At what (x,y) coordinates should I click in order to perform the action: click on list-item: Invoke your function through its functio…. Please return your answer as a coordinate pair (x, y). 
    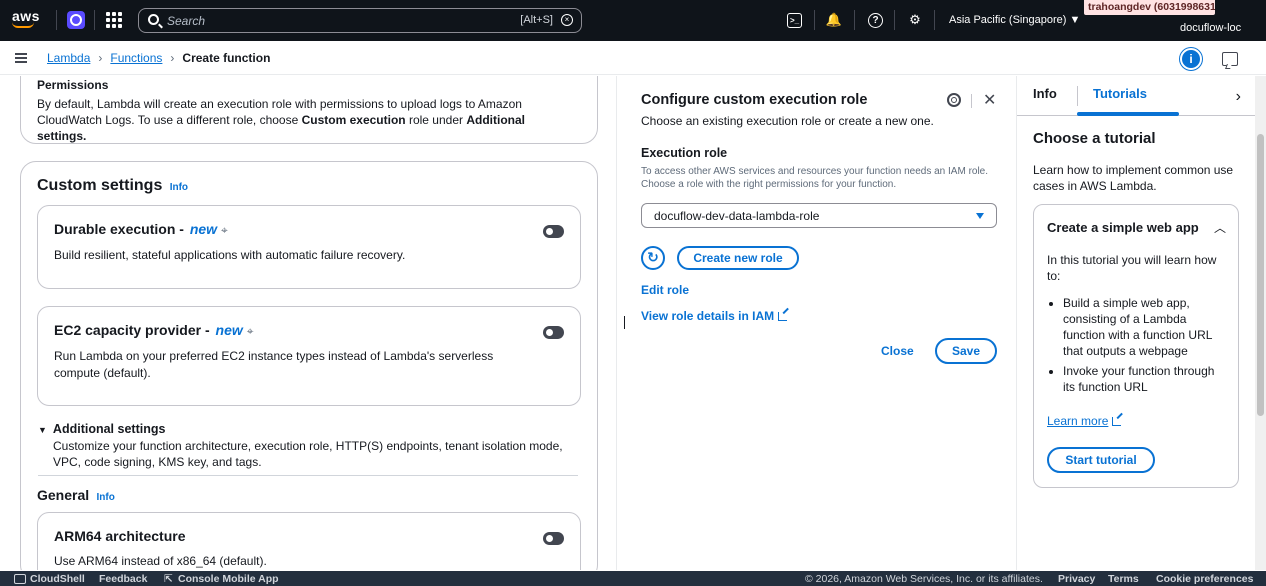
    Looking at the image, I should click on (1146, 379).